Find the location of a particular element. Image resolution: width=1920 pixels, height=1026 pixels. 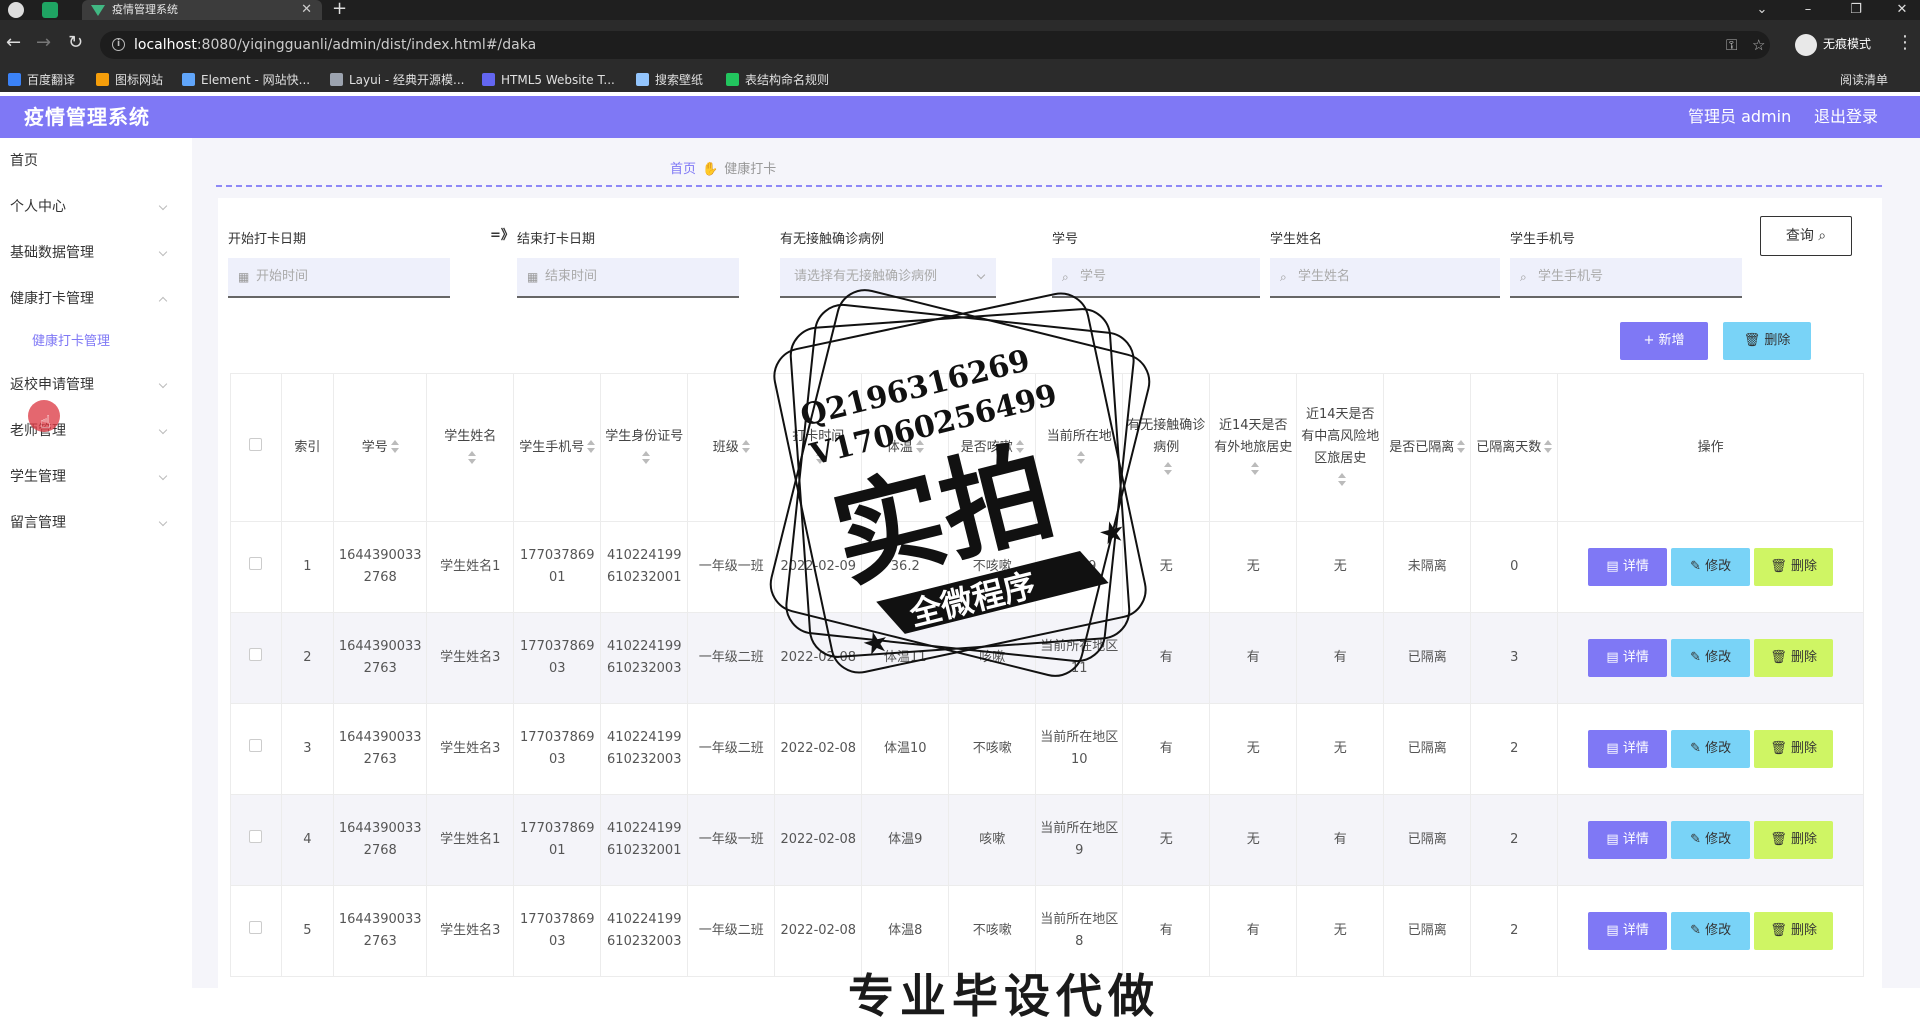

select-all-checkbox is located at coordinates (256, 444).